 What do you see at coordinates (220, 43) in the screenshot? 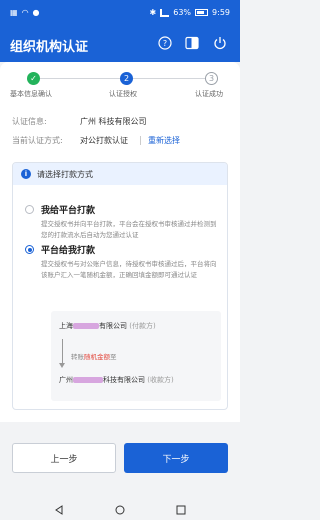
I see `power-icon` at bounding box center [220, 43].